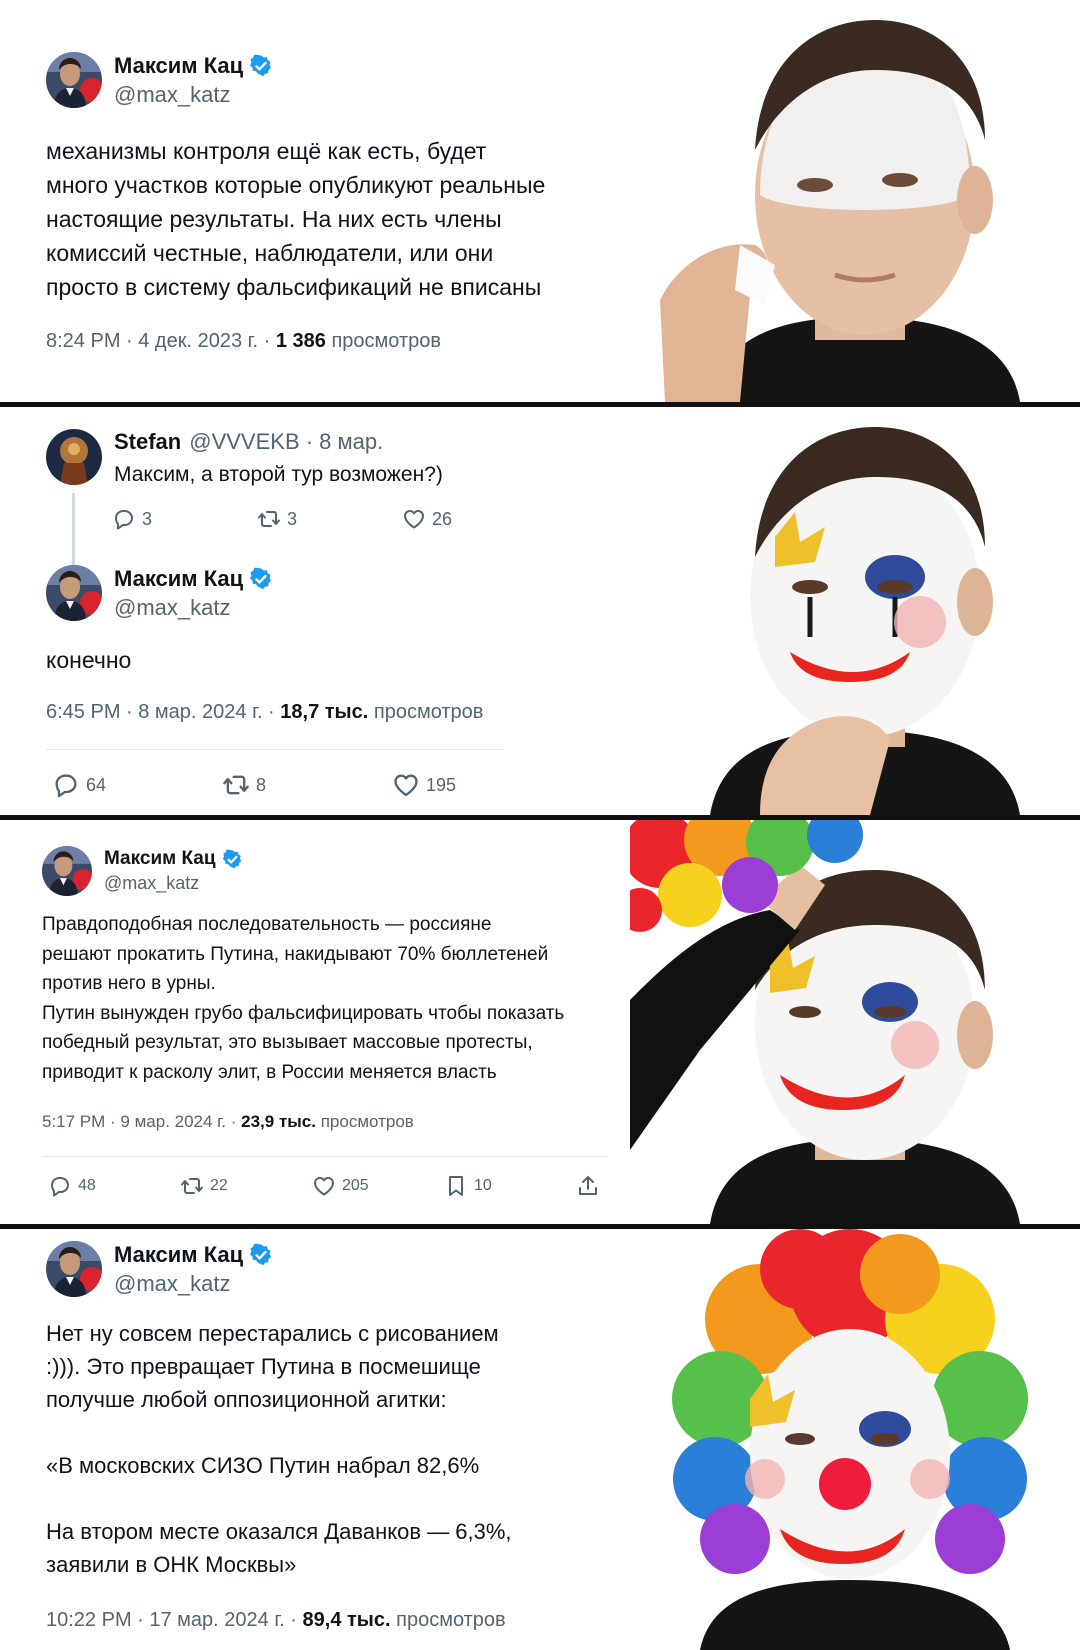 The image size is (1080, 1650). Describe the element at coordinates (278, 1121) in the screenshot. I see `view-count: 23,9 тыс.` at that location.